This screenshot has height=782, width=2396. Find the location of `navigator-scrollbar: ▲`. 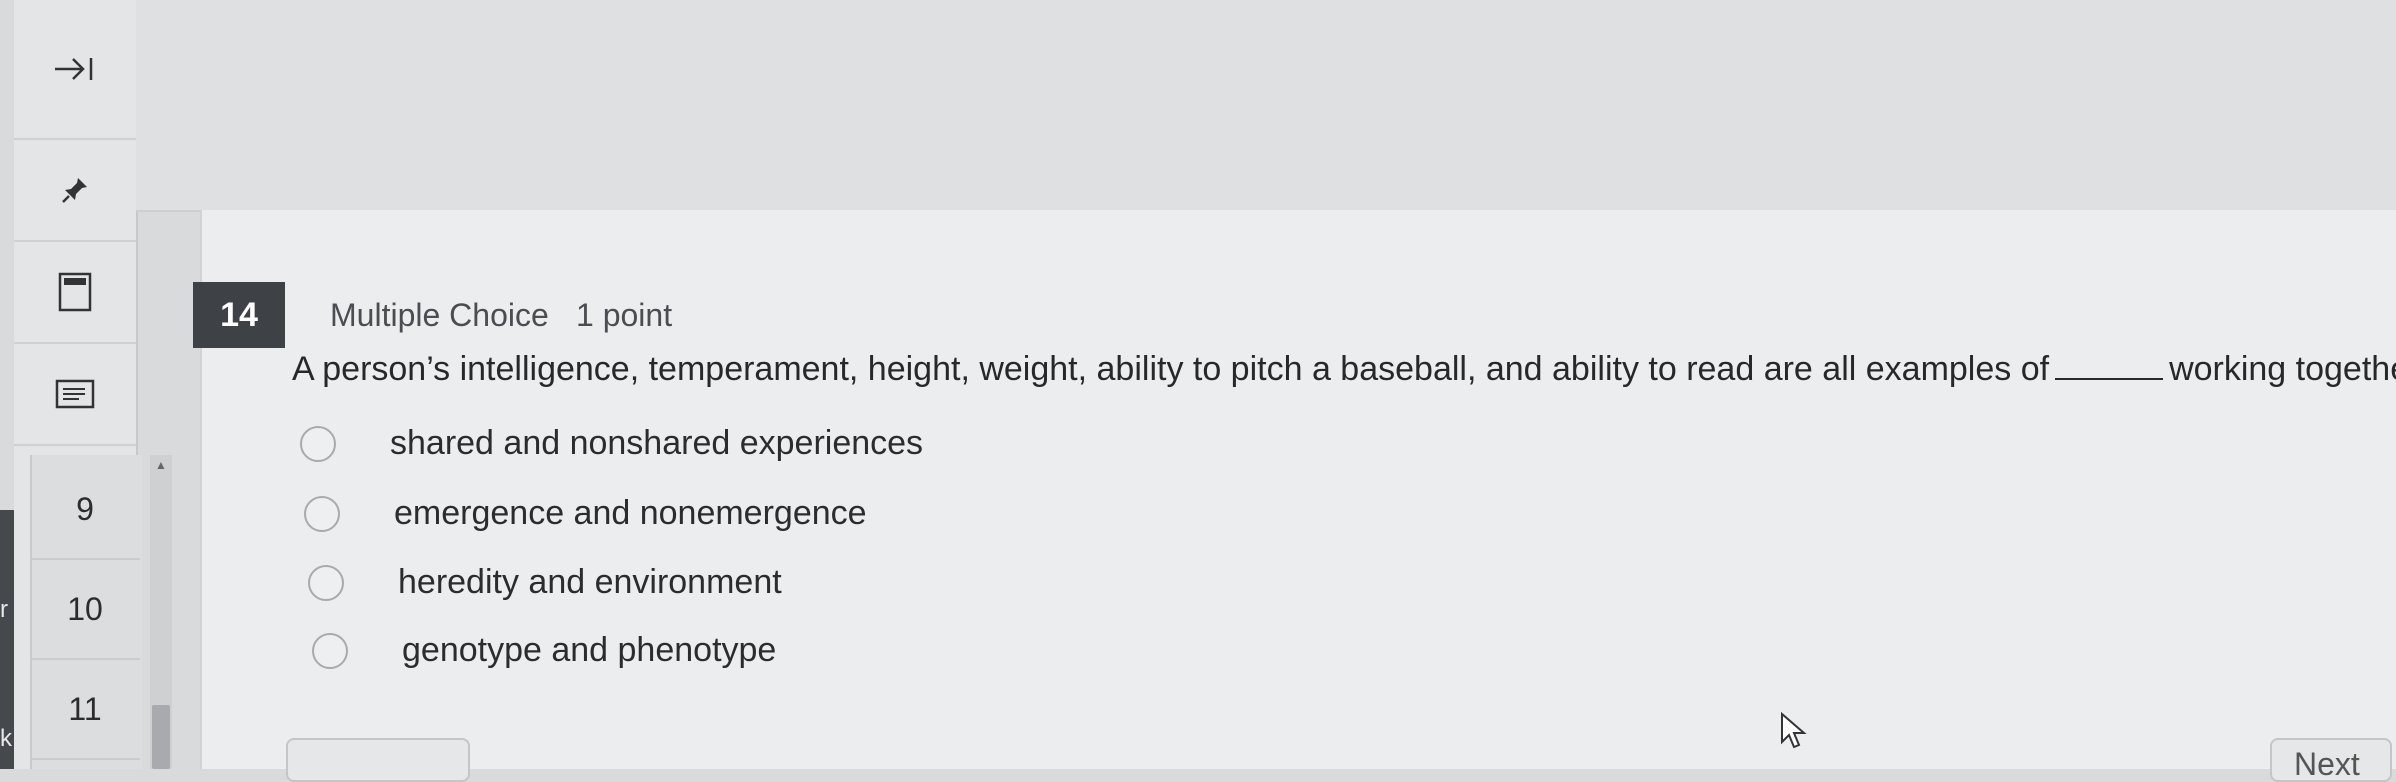

navigator-scrollbar: ▲ is located at coordinates (161, 612).